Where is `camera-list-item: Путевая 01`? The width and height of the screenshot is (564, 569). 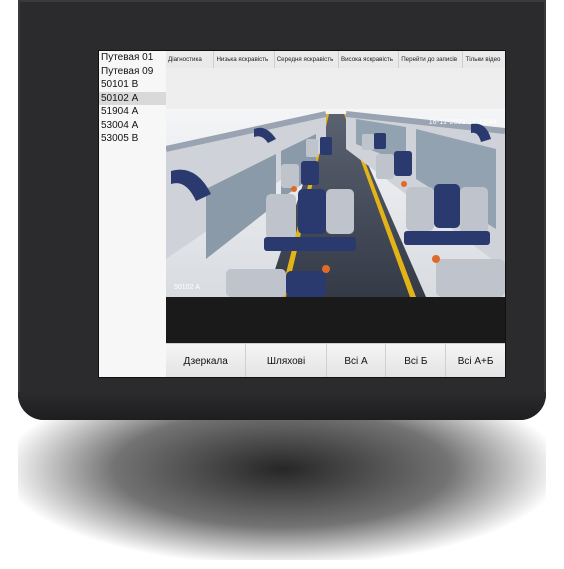
camera-list-item: Путевая 01 is located at coordinates (132, 58).